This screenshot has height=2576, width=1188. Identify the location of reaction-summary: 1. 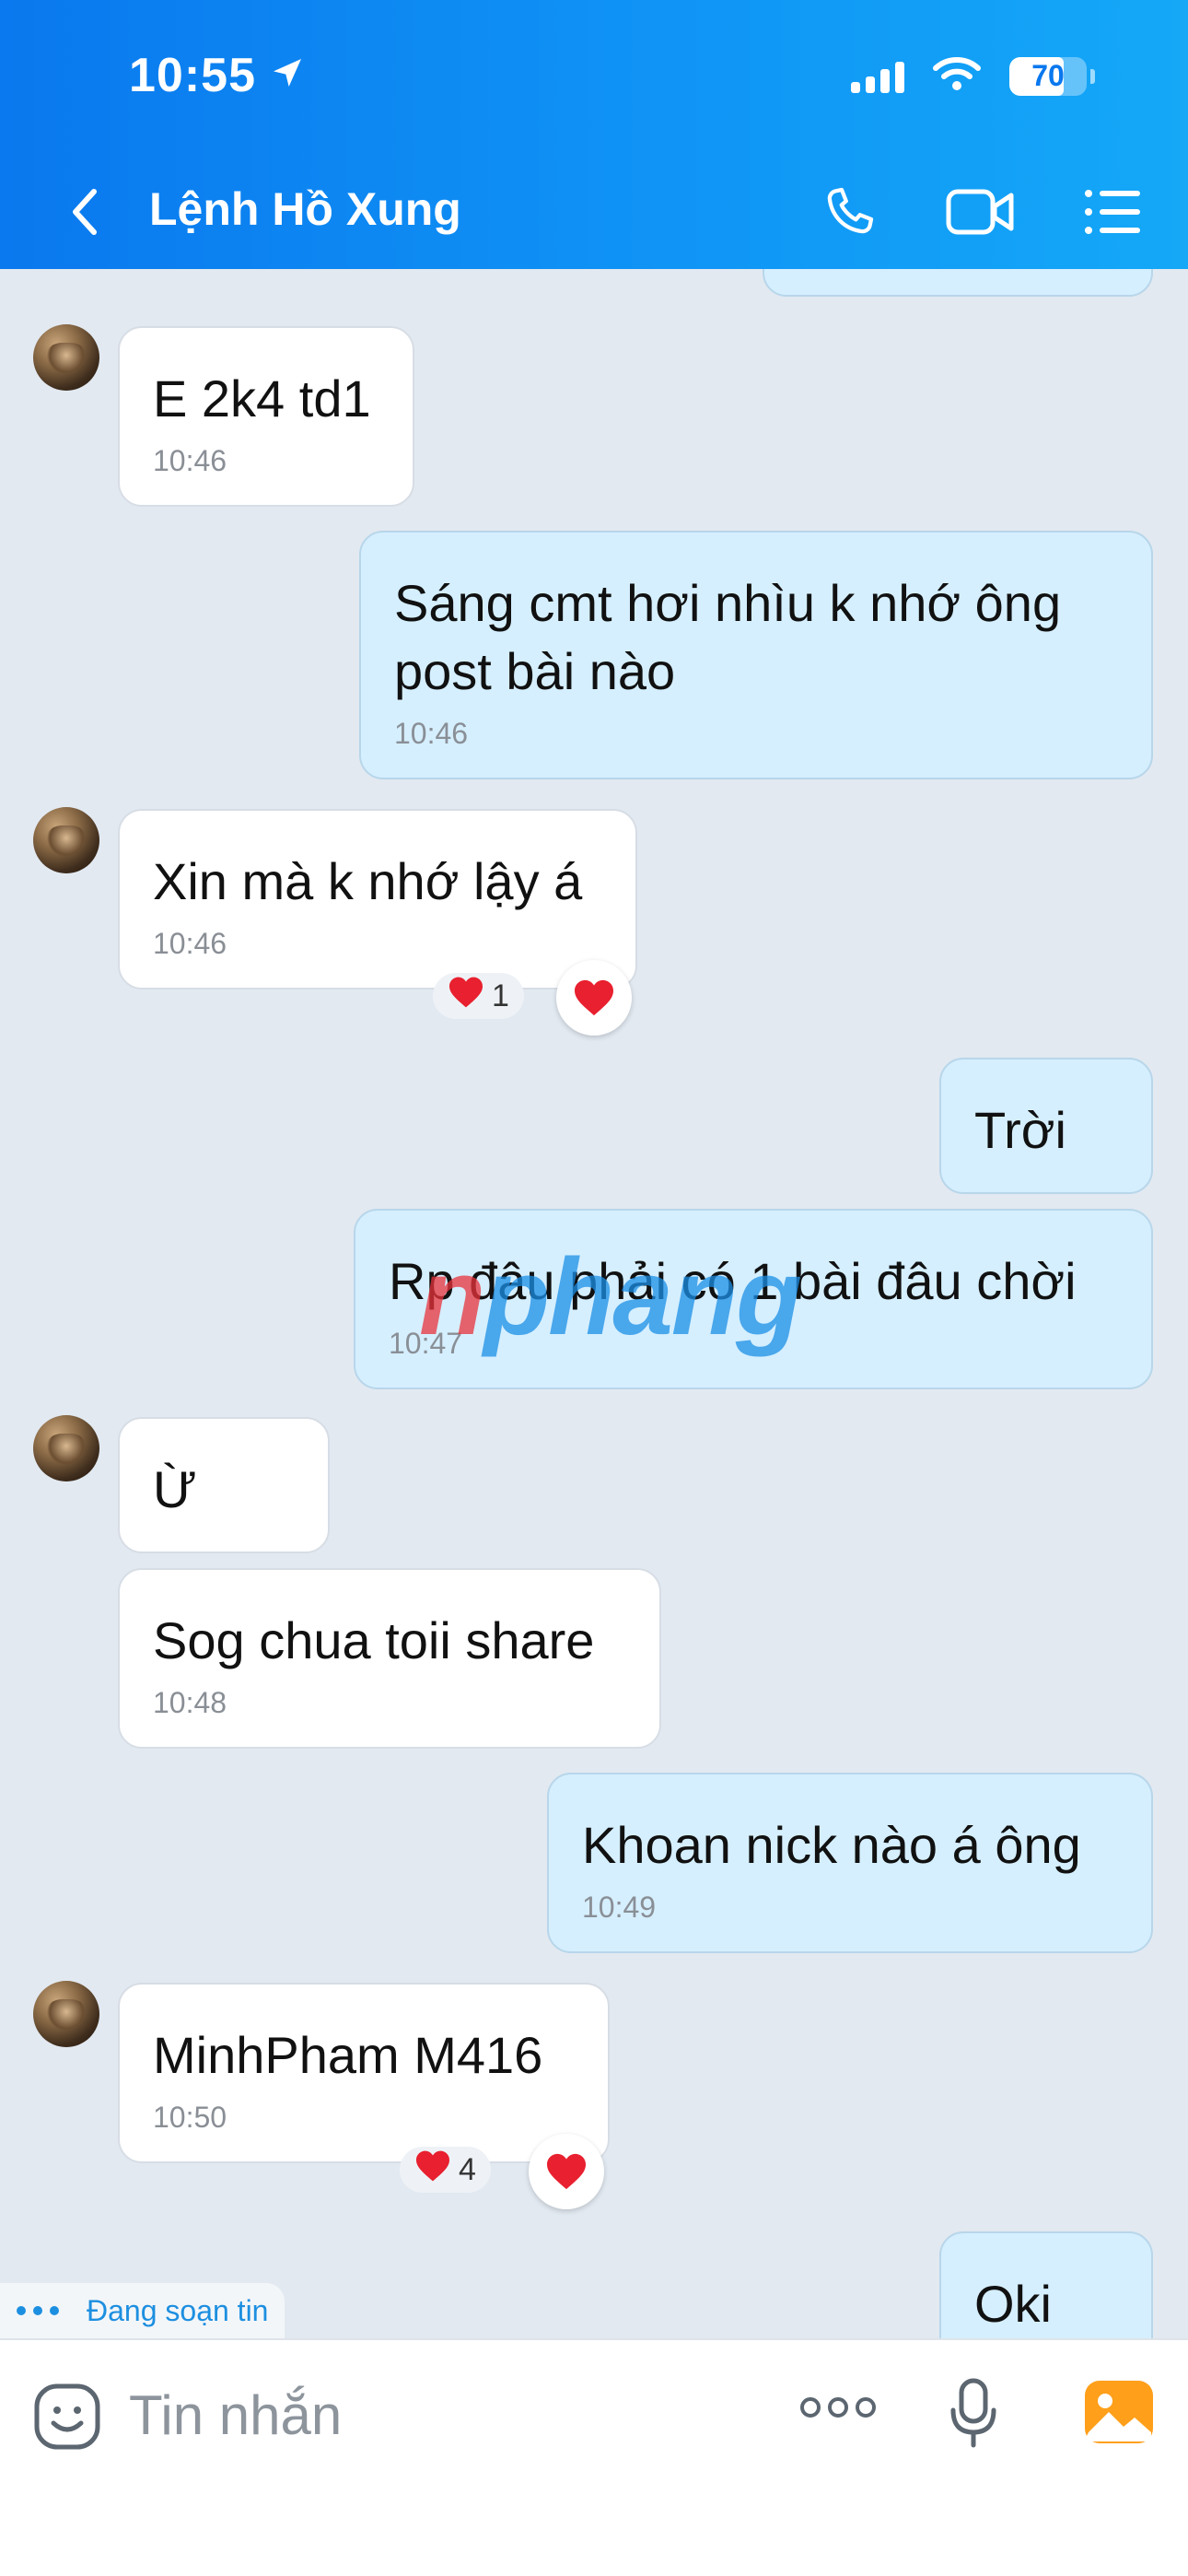
(479, 996).